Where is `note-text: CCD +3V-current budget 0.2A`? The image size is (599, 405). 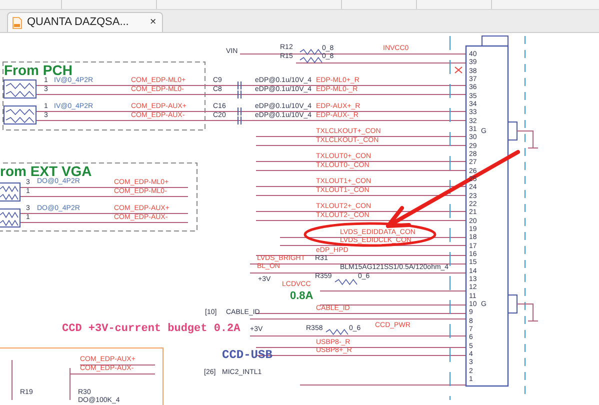
note-text: CCD +3V-current budget 0.2A is located at coordinates (151, 329).